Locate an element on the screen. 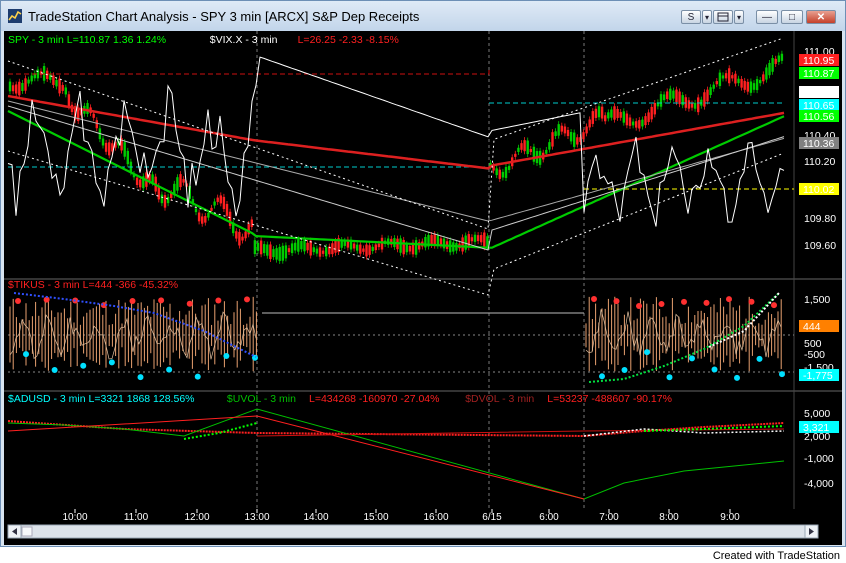 The height and width of the screenshot is (563, 846). symbol-link-button: S is located at coordinates (691, 17).